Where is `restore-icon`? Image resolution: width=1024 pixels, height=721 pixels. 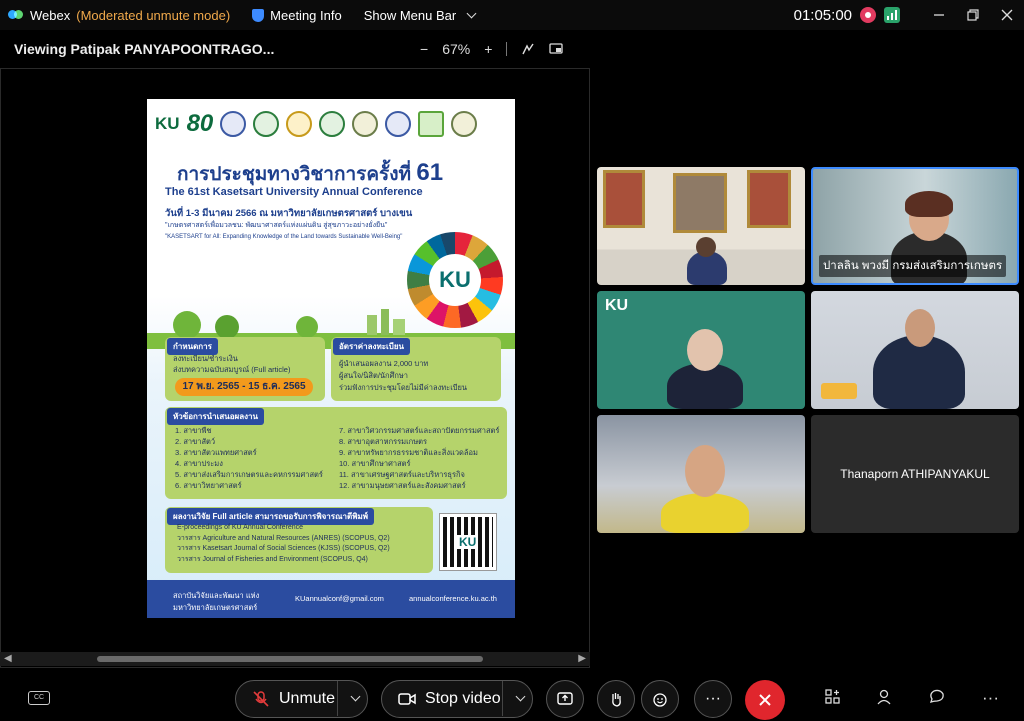
restore-icon is located at coordinates (973, 15).